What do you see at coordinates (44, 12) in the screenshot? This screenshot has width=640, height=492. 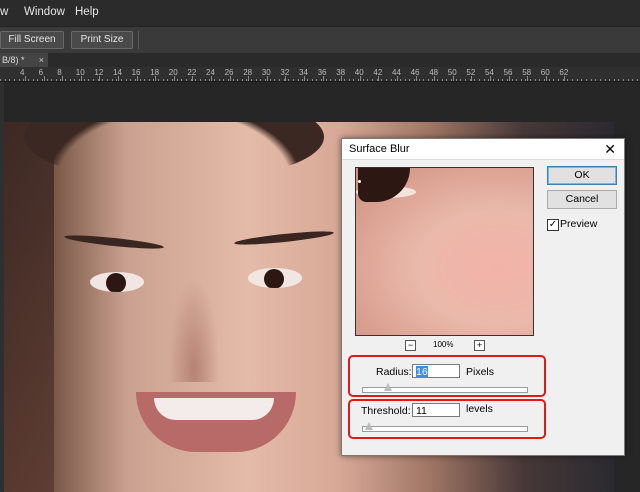 I see `menu-window: Window` at bounding box center [44, 12].